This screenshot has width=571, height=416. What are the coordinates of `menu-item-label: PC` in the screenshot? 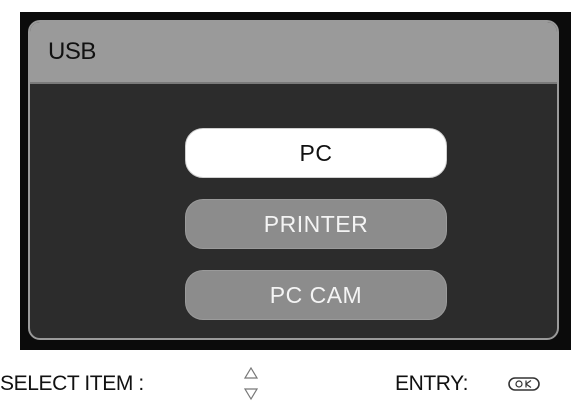 It's located at (316, 152).